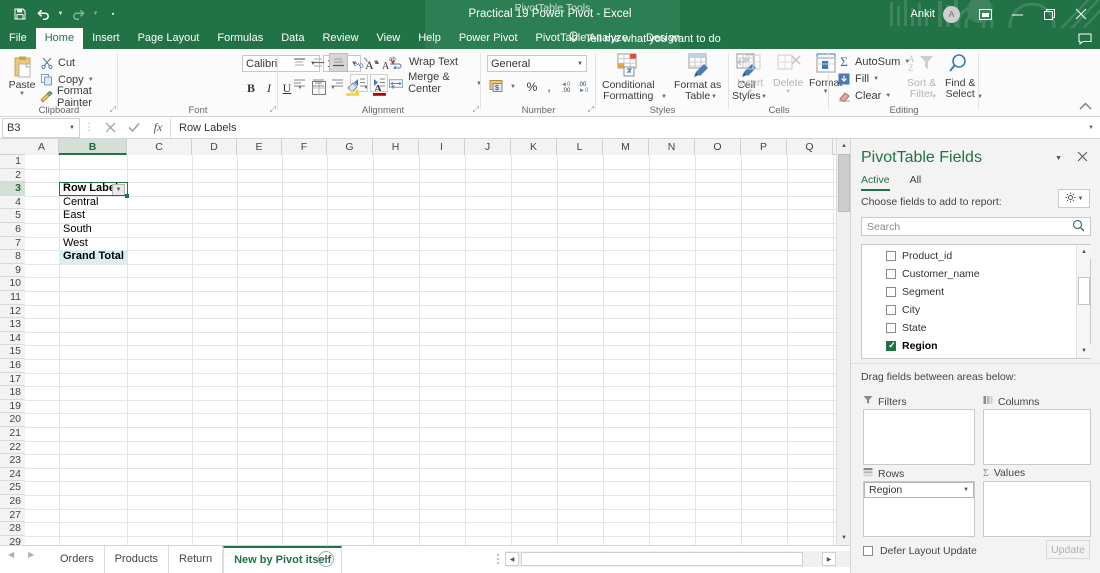 The width and height of the screenshot is (1100, 573). I want to click on row-header-28: 28, so click(12, 529).